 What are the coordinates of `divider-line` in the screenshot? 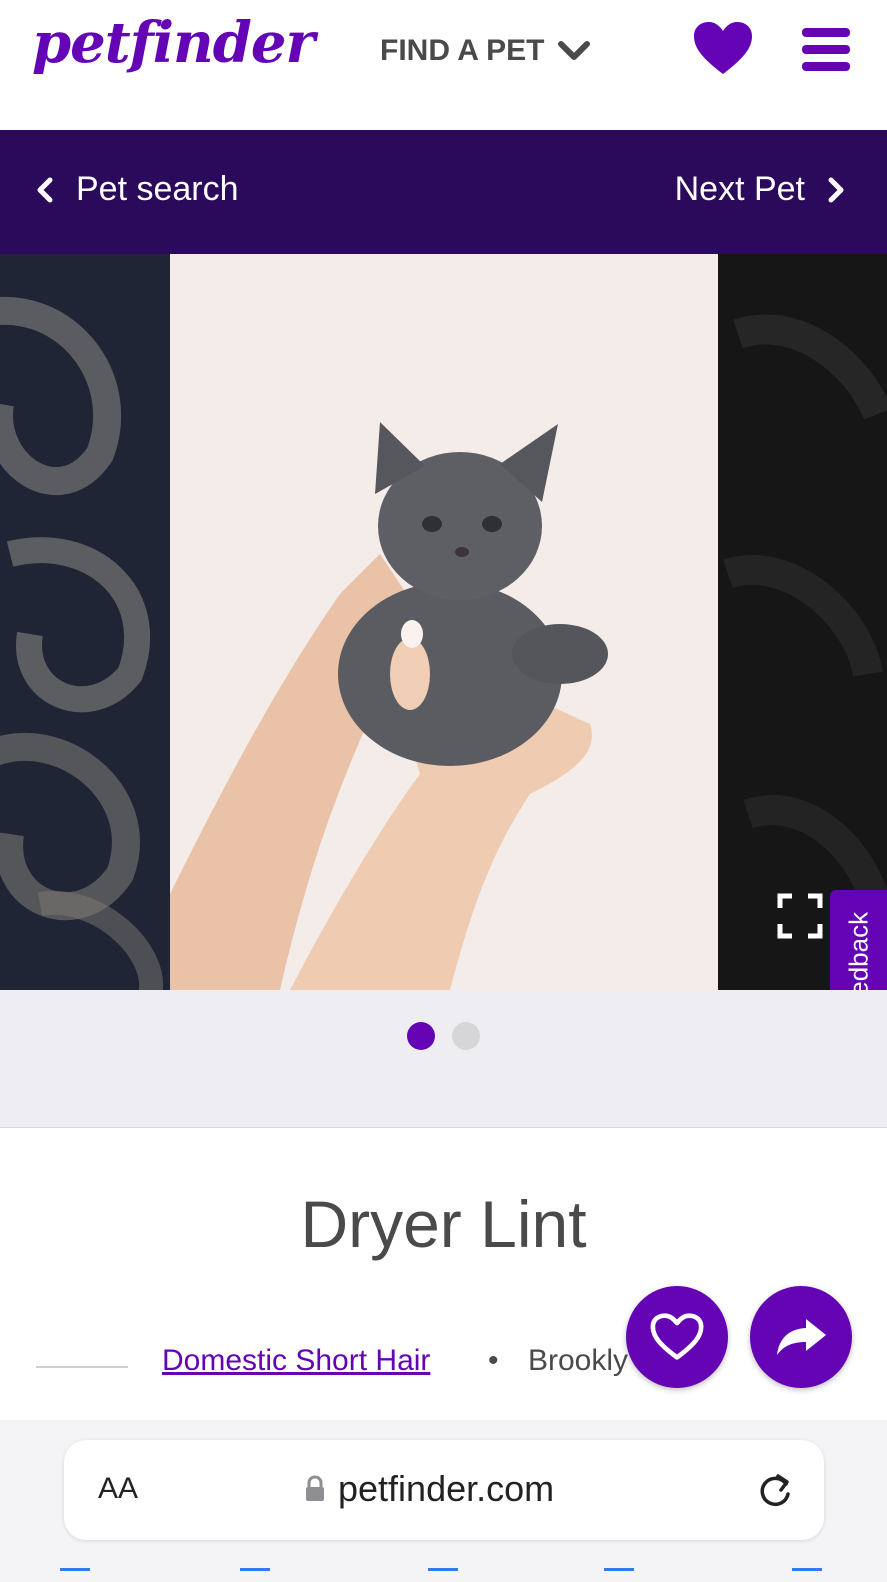 It's located at (82, 1367).